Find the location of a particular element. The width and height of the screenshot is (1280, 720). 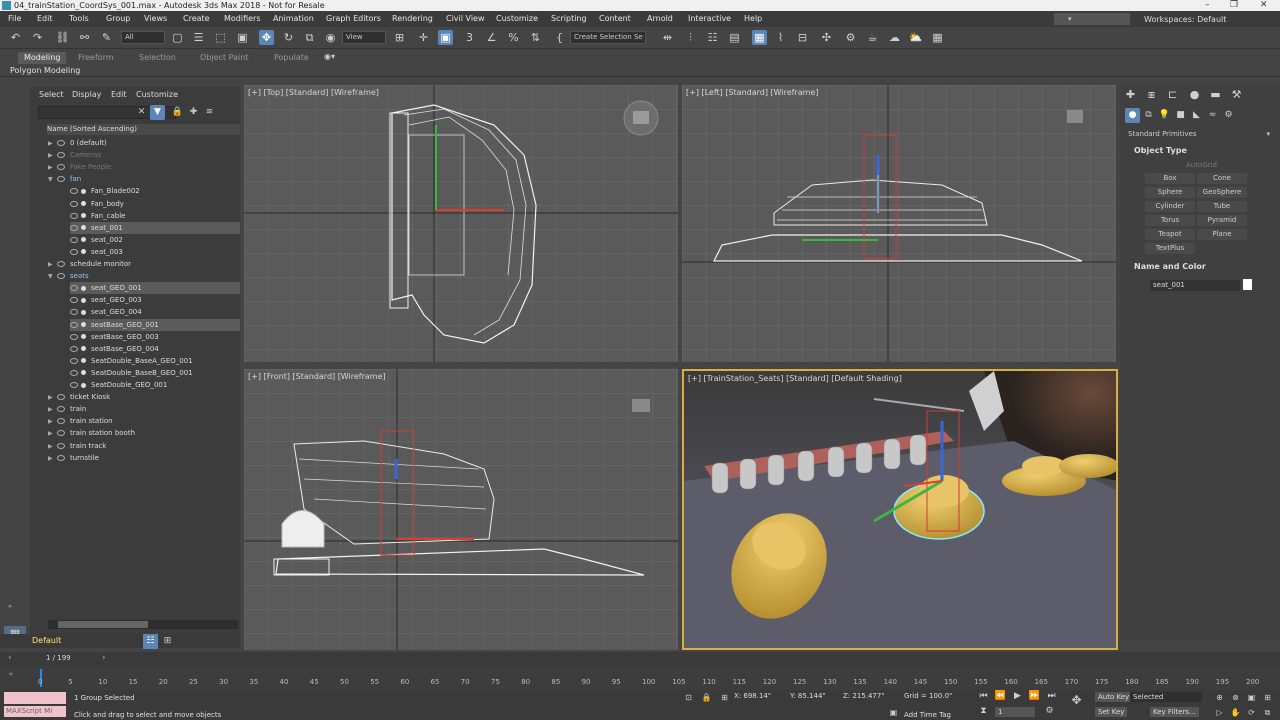

tree-layer-row: ▶ train track is located at coordinates (144, 446).